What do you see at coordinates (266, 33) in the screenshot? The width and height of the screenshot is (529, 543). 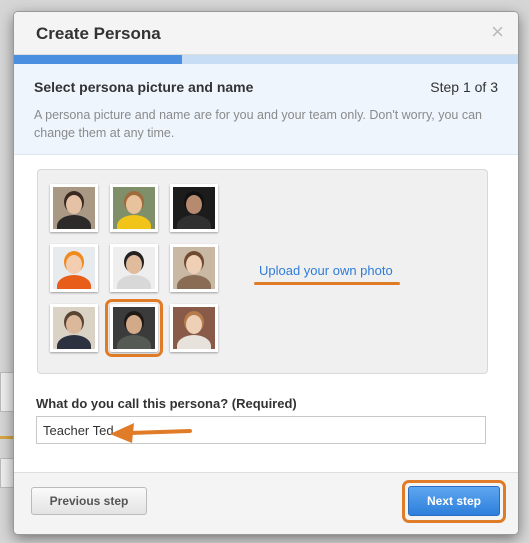 I see `dialog-header: Create Persona ×` at bounding box center [266, 33].